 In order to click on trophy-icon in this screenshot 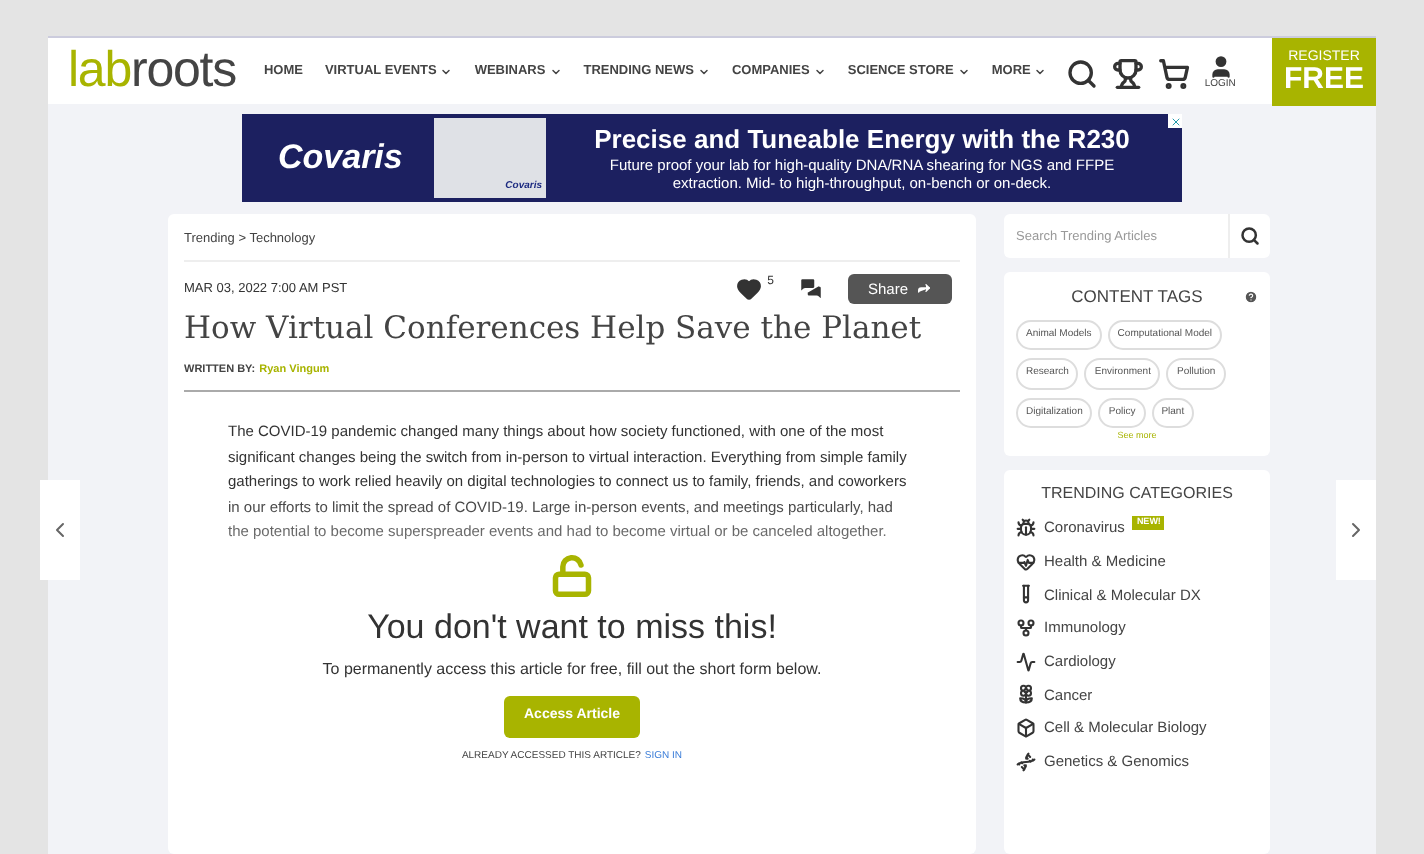, I will do `click(1128, 73)`.